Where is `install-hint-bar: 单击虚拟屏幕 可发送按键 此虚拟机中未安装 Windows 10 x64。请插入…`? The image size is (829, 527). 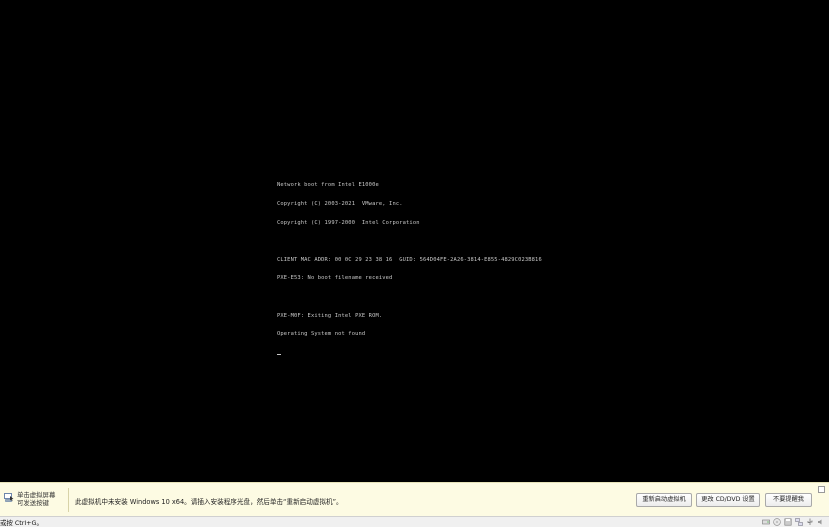
install-hint-bar: 单击虚拟屏幕 可发送按键 此虚拟机中未安装 Windows 10 x64。请插入… is located at coordinates (414, 499).